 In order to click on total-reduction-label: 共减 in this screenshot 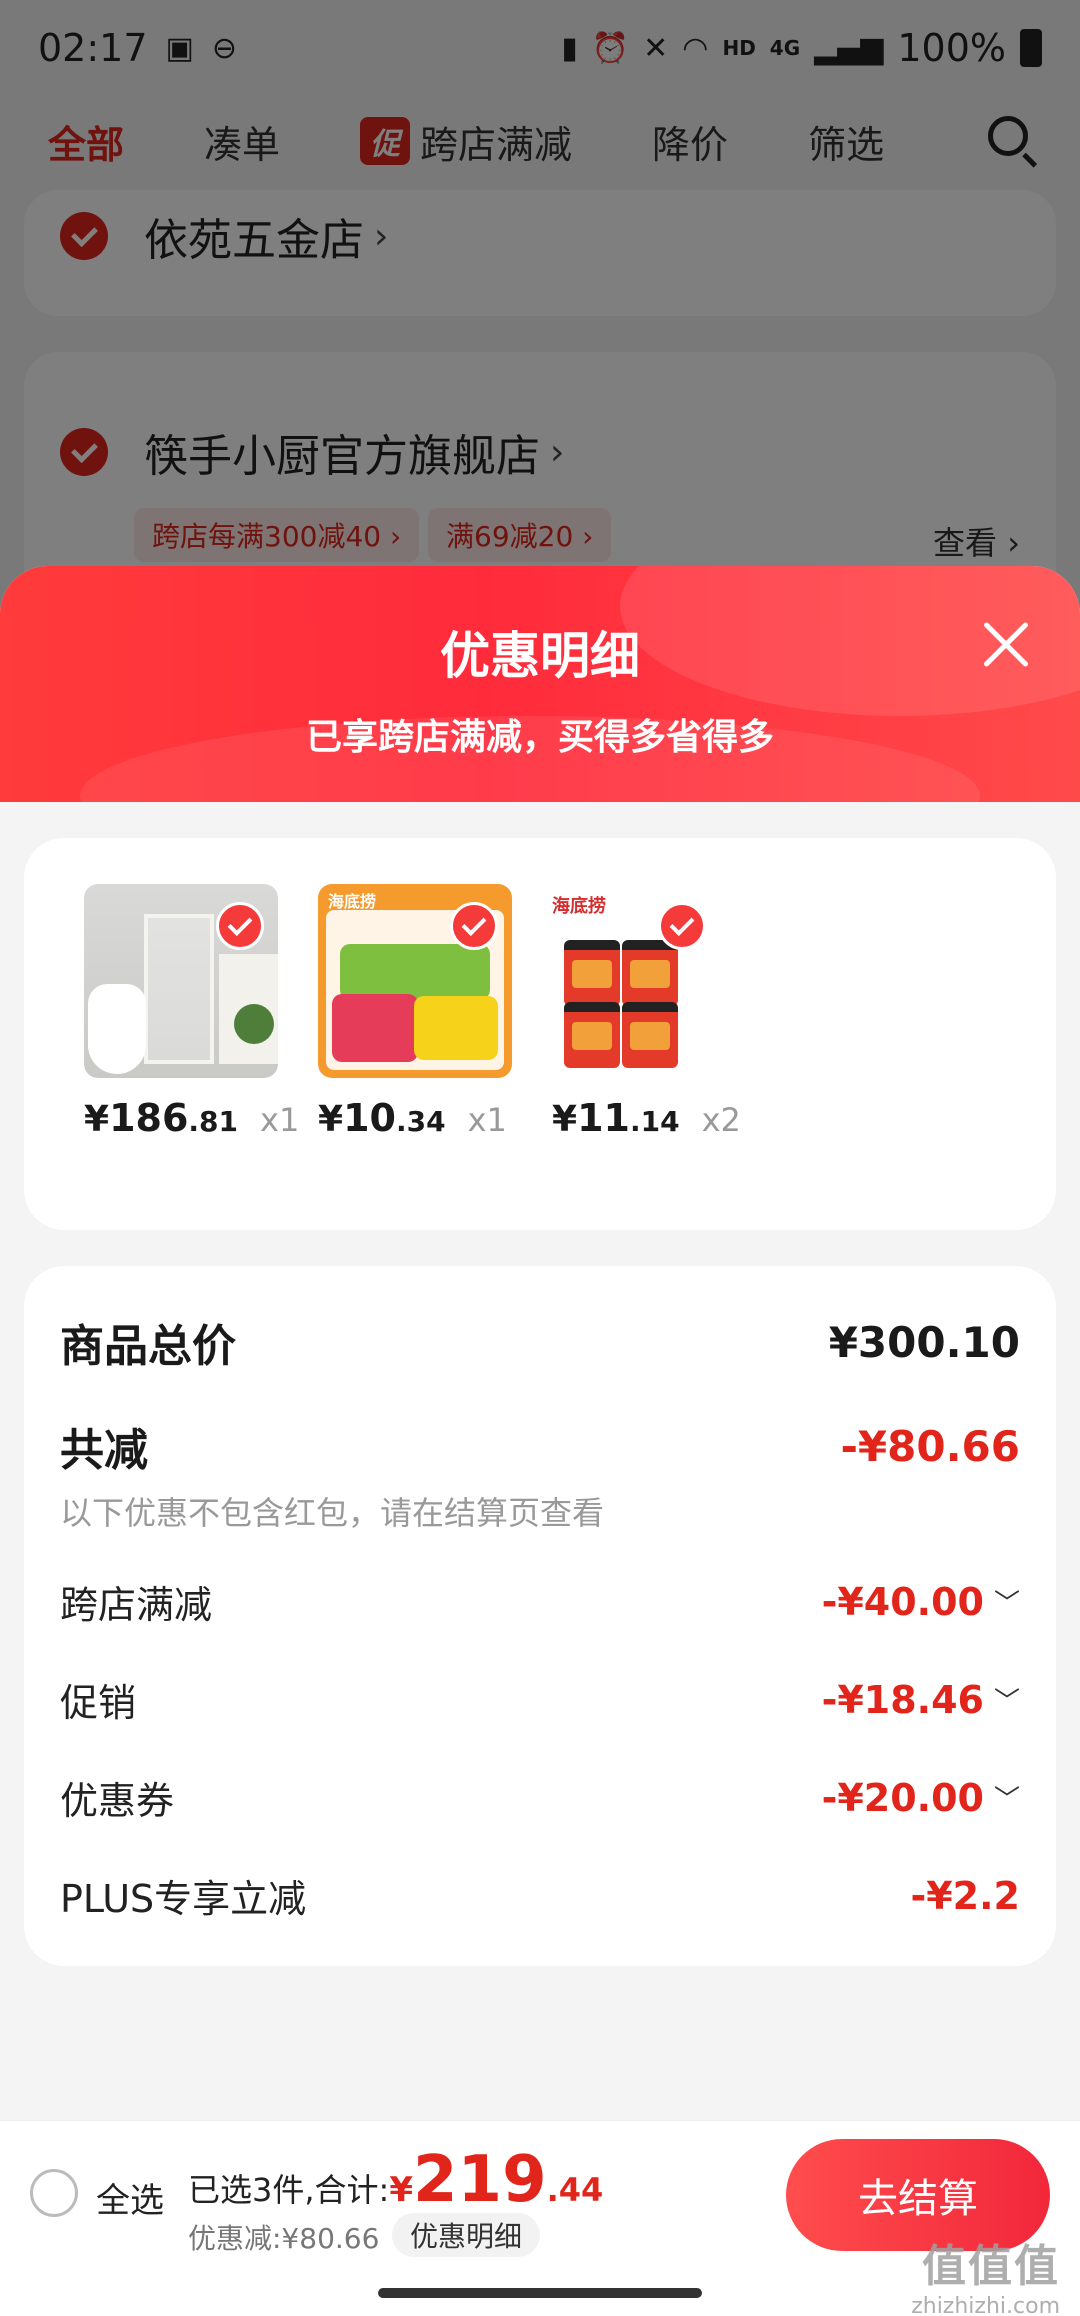, I will do `click(104, 1450)`.